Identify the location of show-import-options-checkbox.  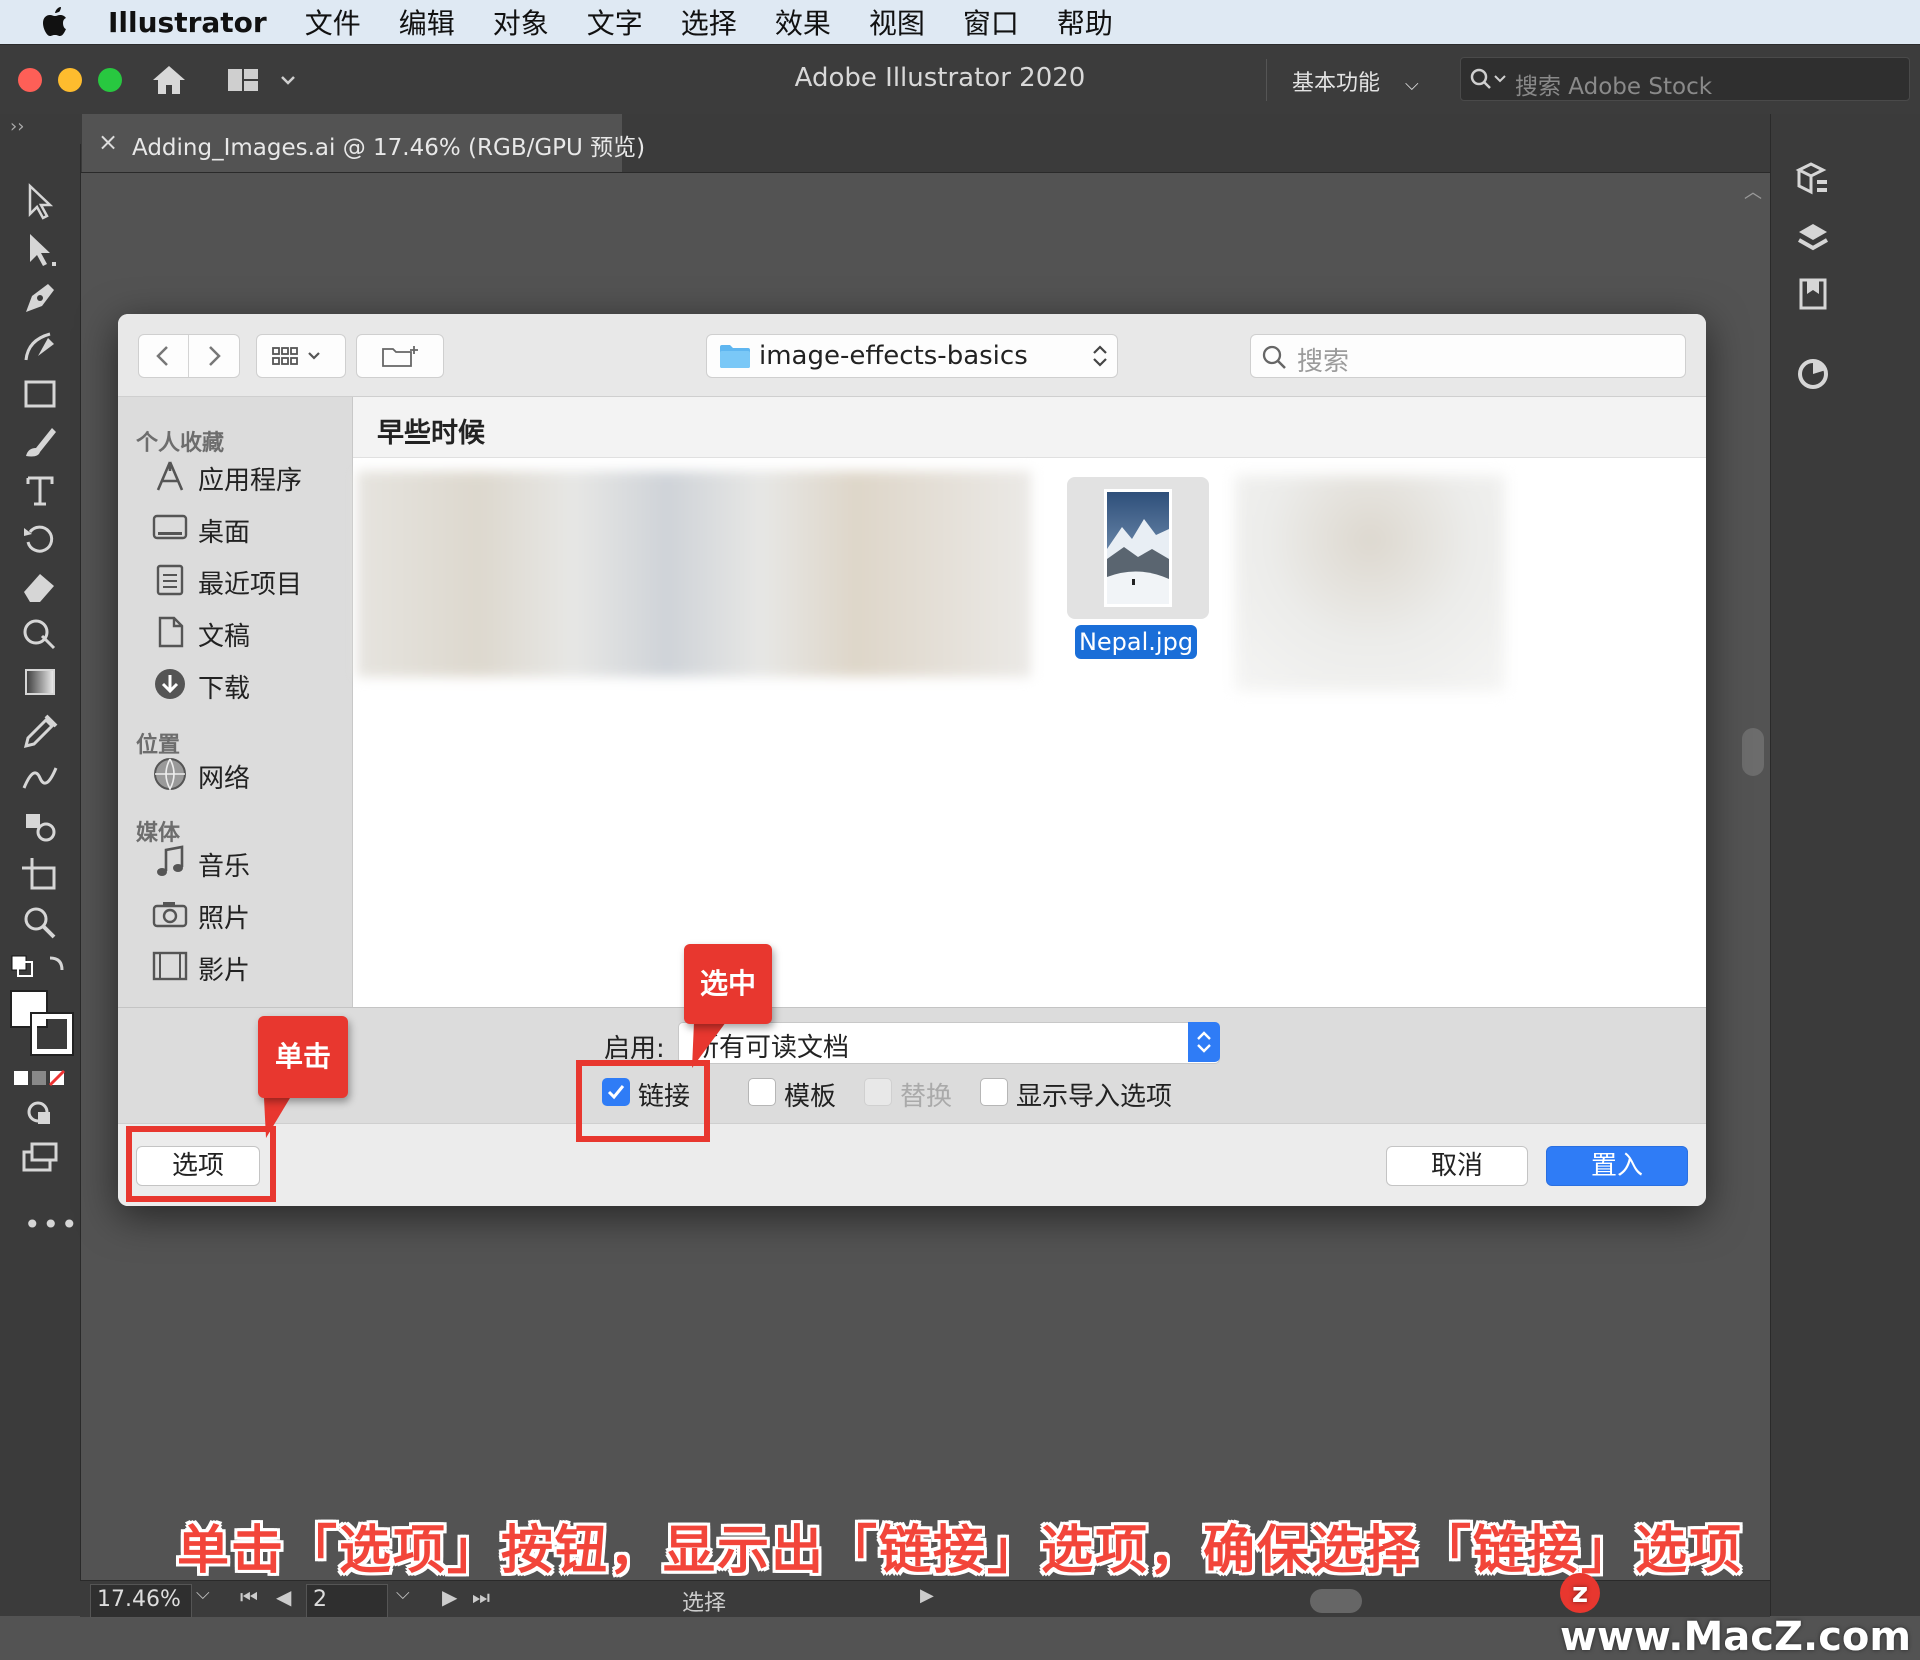
(994, 1092).